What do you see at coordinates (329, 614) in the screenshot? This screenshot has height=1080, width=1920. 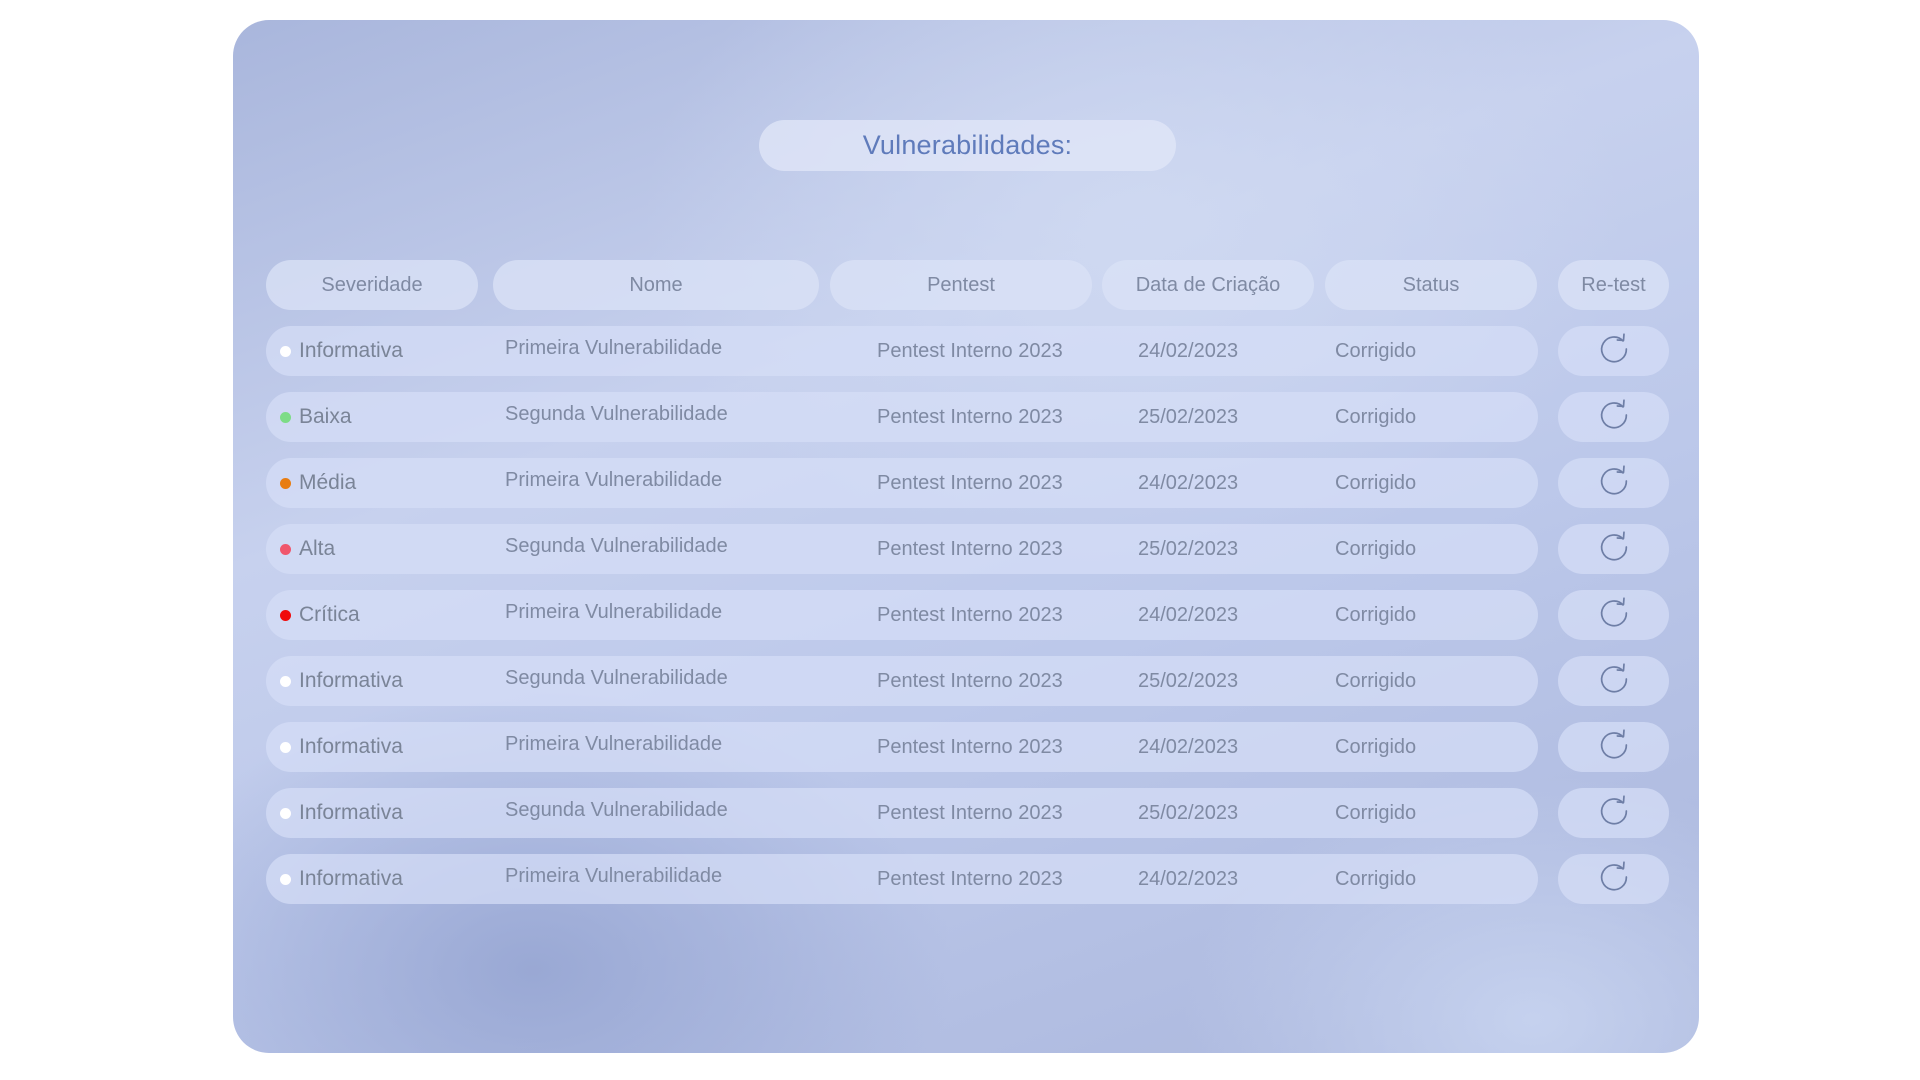 I see `severity-label: Crítica` at bounding box center [329, 614].